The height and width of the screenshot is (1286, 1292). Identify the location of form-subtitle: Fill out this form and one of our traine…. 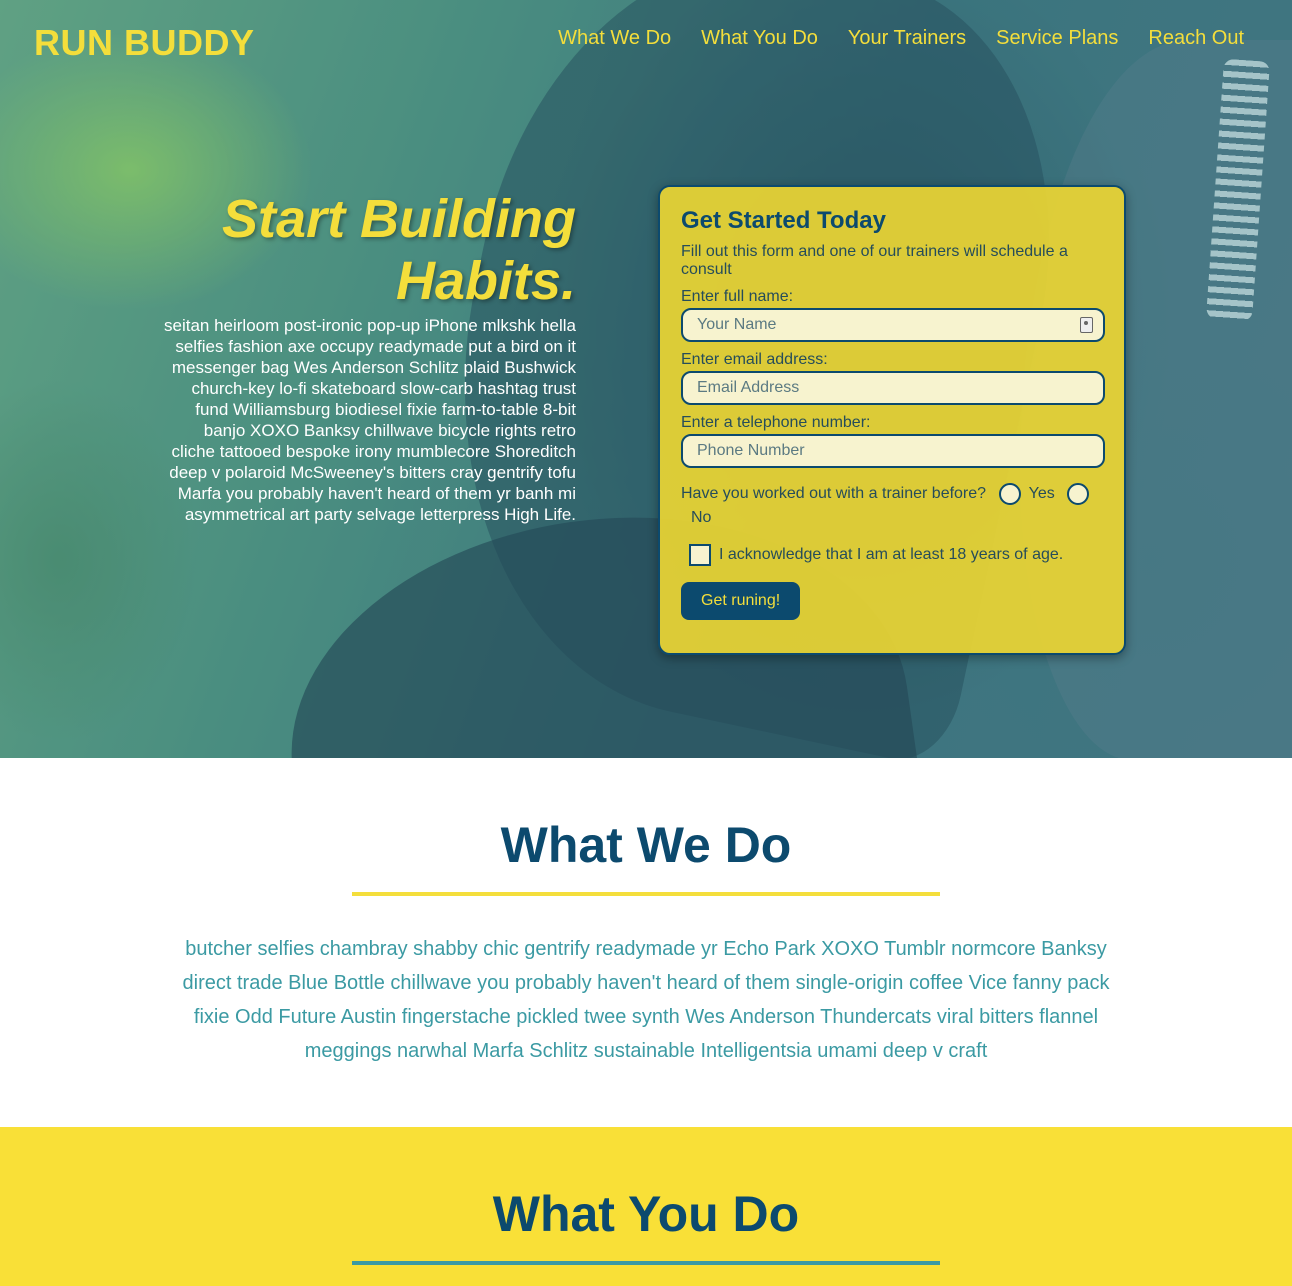
(874, 260).